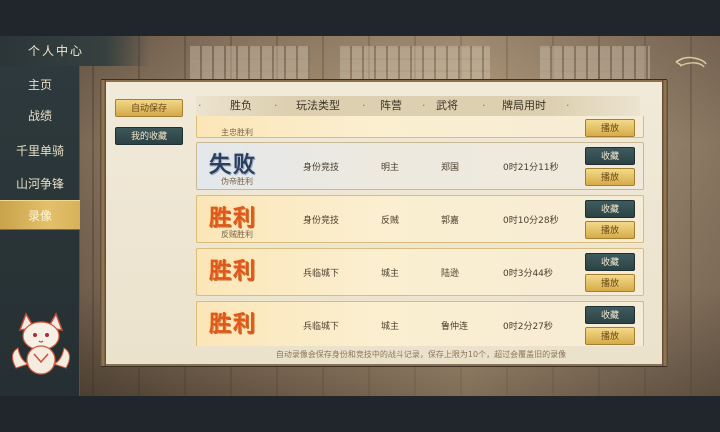 The height and width of the screenshot is (432, 720). What do you see at coordinates (318, 105) in the screenshot?
I see `column-mode: 玩法类型` at bounding box center [318, 105].